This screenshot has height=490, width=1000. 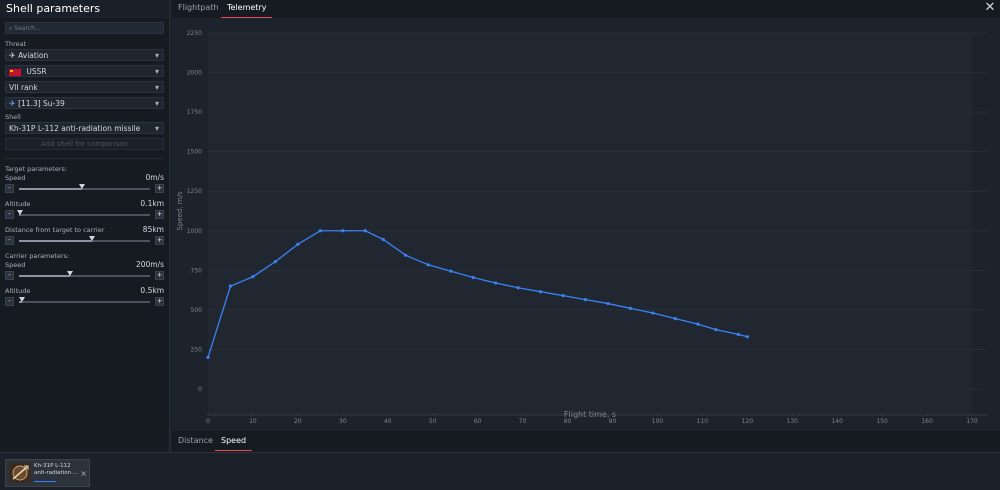 What do you see at coordinates (47, 473) in the screenshot?
I see `shell-card: Kh-31P L-112 anti-radiation ... ×` at bounding box center [47, 473].